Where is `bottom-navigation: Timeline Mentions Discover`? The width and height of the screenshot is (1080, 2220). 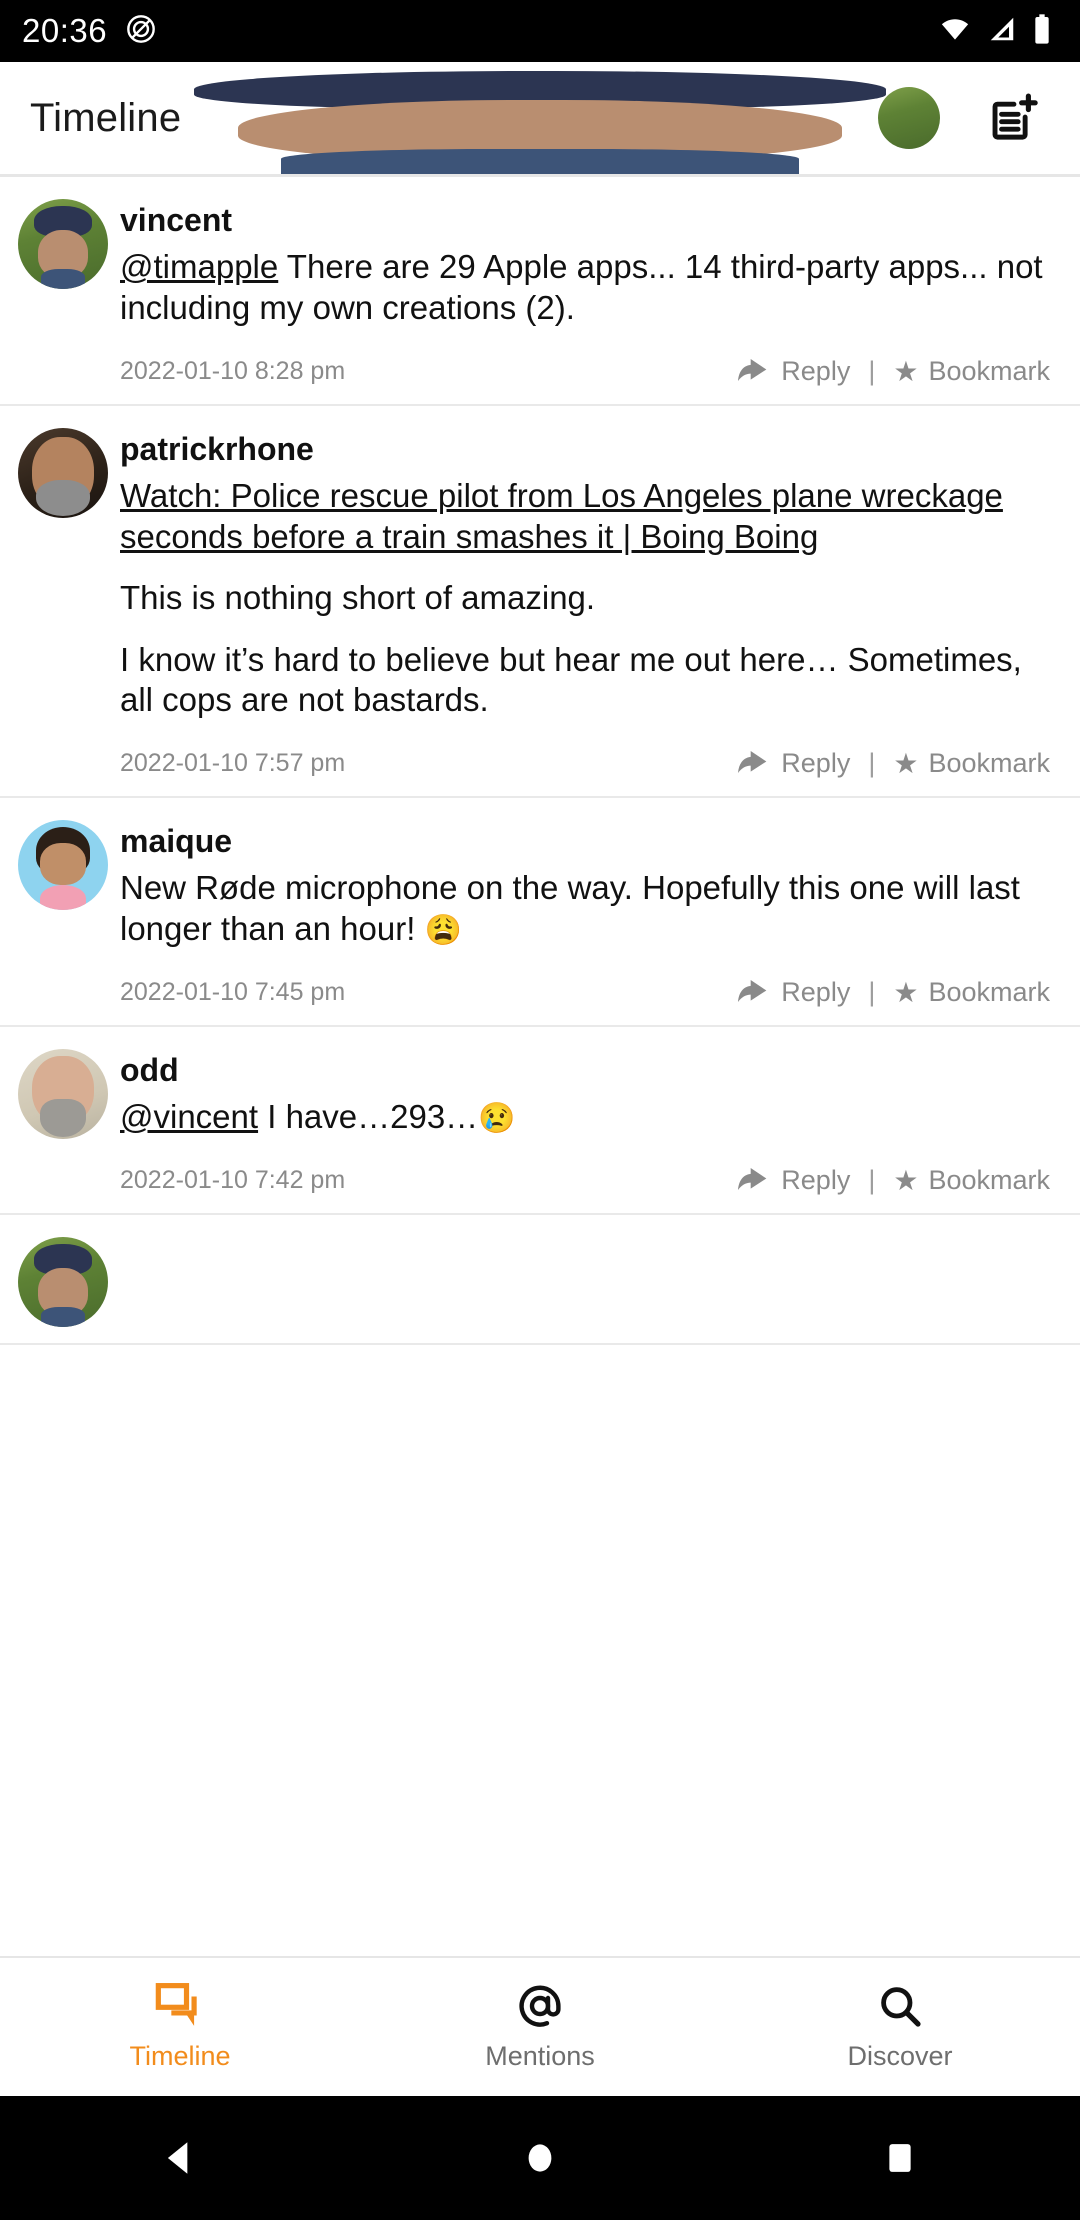
bottom-navigation: Timeline Mentions Discover is located at coordinates (540, 2026).